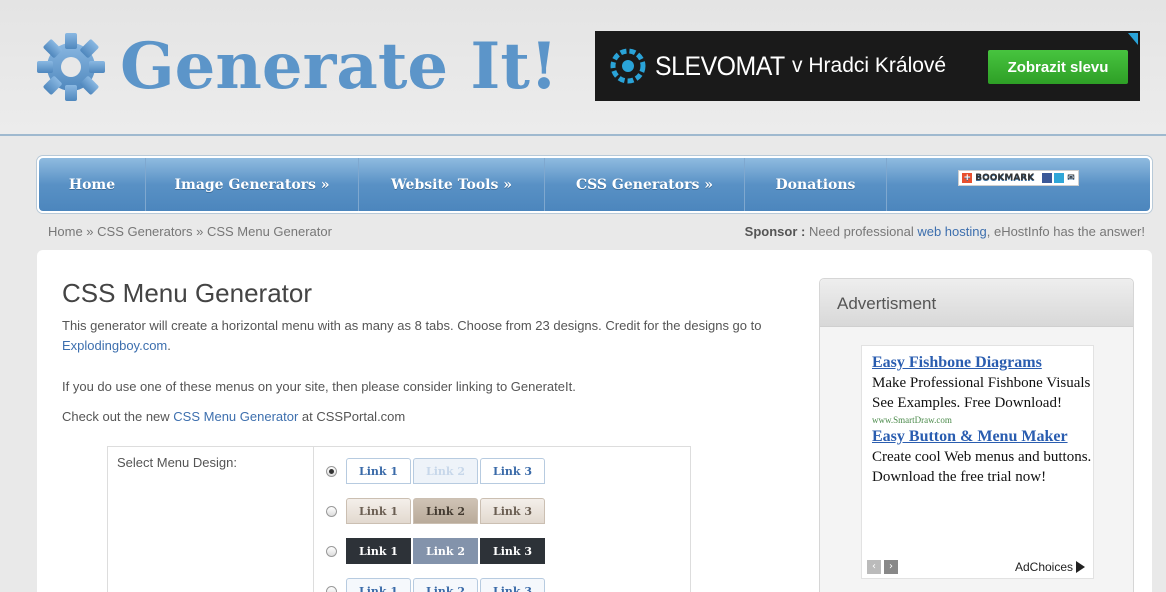 Image resolution: width=1166 pixels, height=592 pixels. Describe the element at coordinates (967, 177) in the screenshot. I see `plus-icon: +` at that location.